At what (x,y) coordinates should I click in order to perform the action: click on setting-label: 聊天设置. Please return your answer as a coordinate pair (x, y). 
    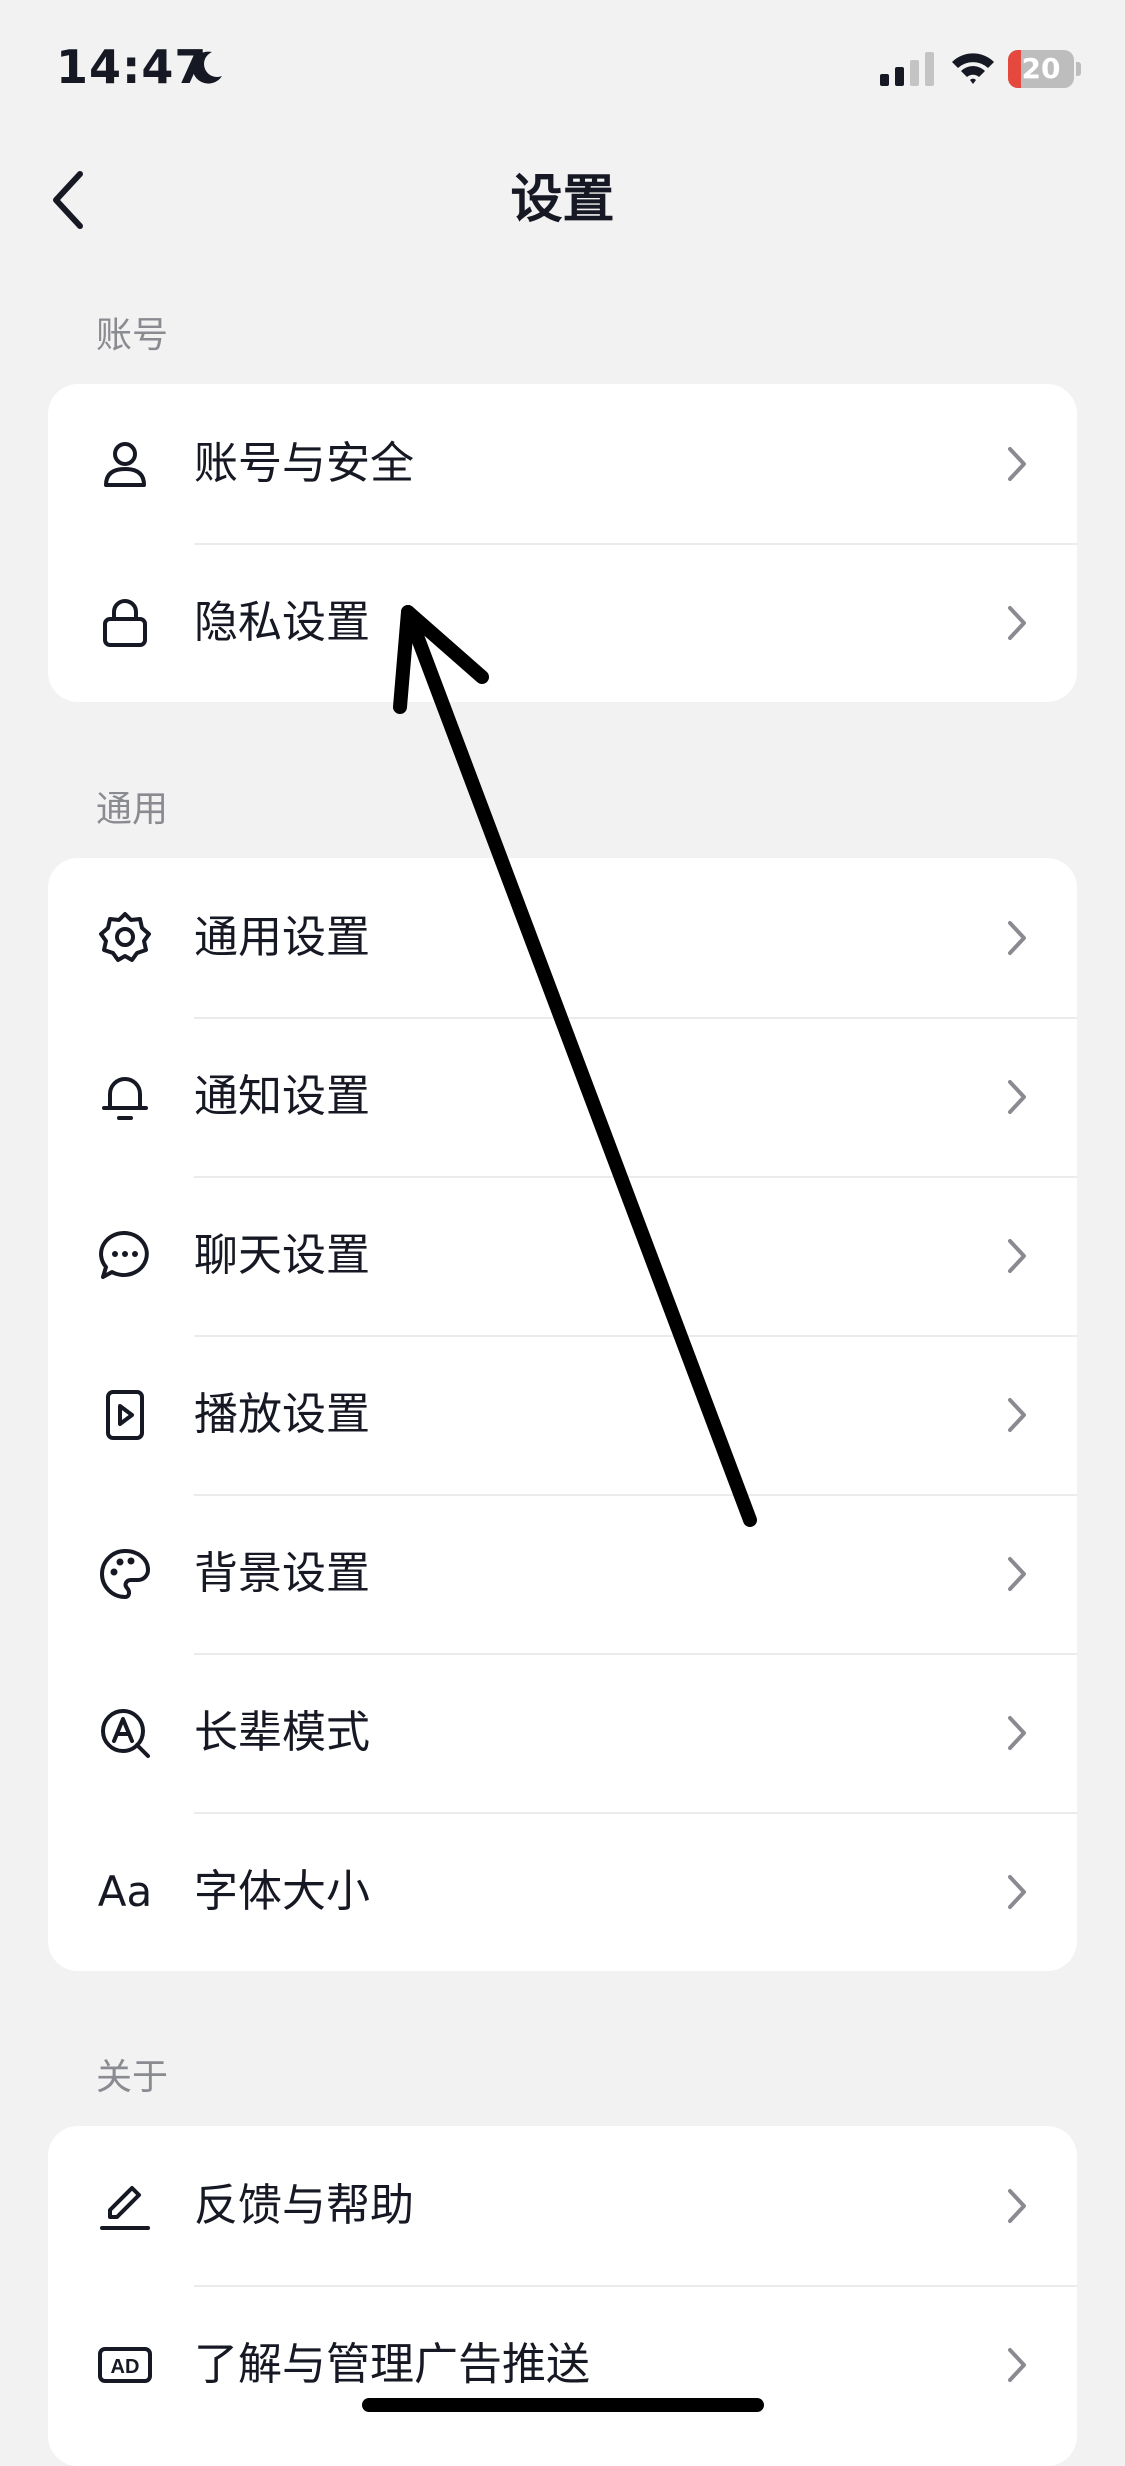
    Looking at the image, I should click on (282, 1255).